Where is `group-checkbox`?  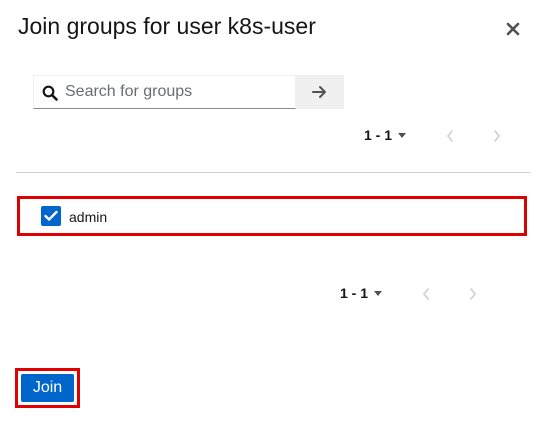
group-checkbox is located at coordinates (51, 216).